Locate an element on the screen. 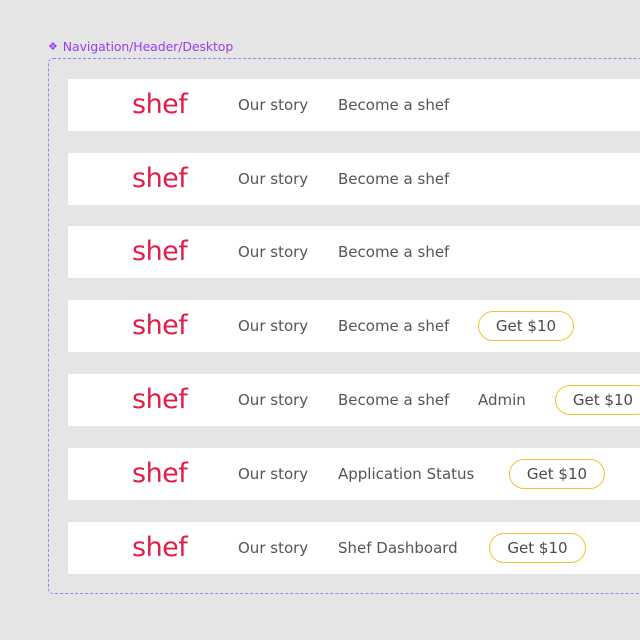 The width and height of the screenshot is (640, 640). header-variant-3: shef Our story Become a shef is located at coordinates (354, 252).